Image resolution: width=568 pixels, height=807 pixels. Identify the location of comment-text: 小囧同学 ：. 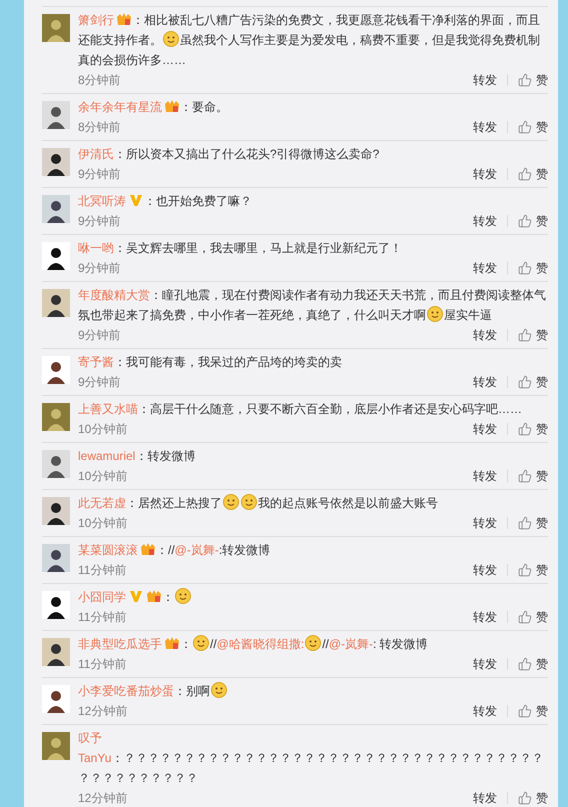
(313, 597).